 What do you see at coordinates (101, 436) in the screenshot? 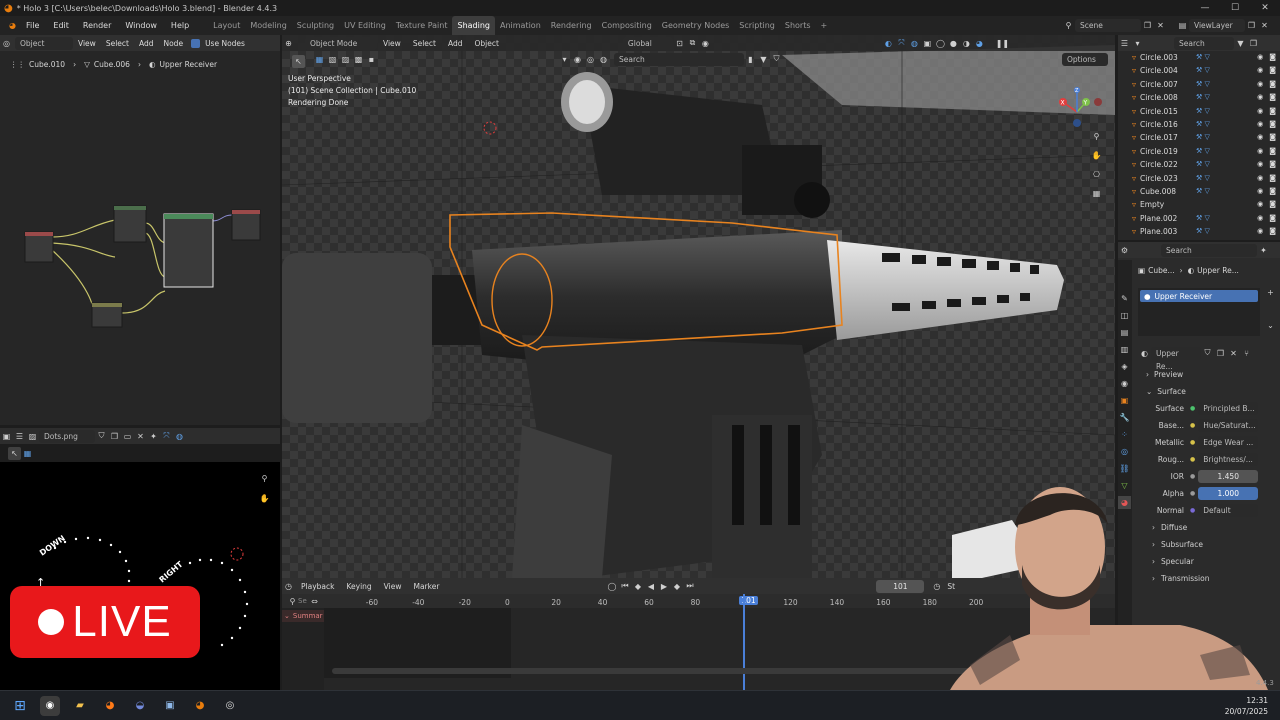
I see `fake-user-icon: ⛉` at bounding box center [101, 436].